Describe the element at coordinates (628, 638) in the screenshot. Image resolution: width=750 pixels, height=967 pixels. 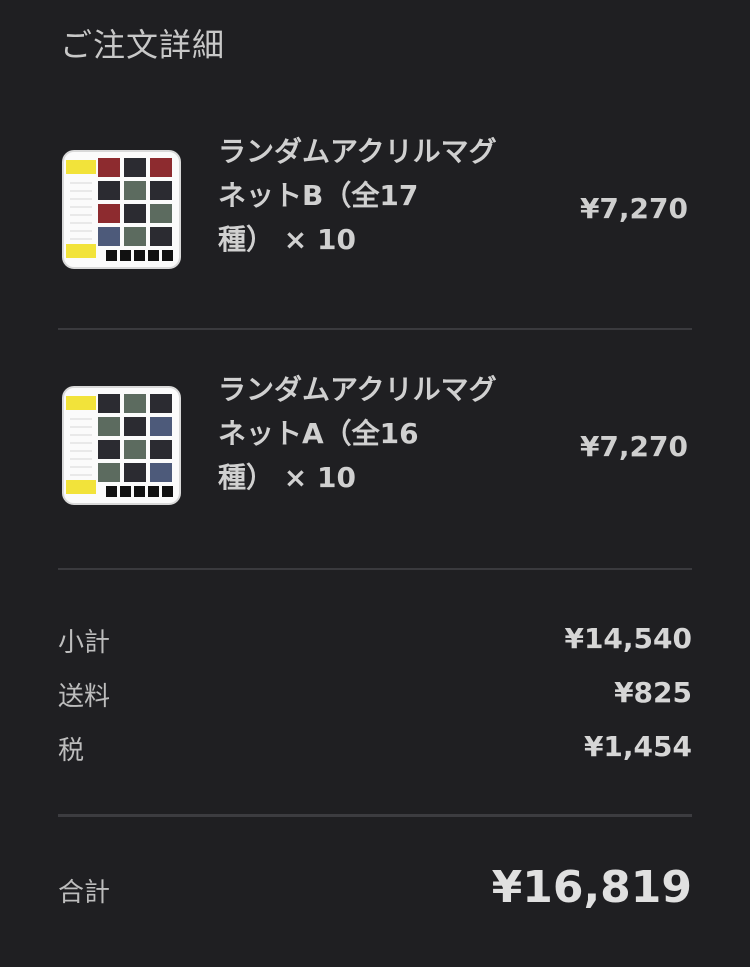
I see `subtotal-value: ¥14,540` at that location.